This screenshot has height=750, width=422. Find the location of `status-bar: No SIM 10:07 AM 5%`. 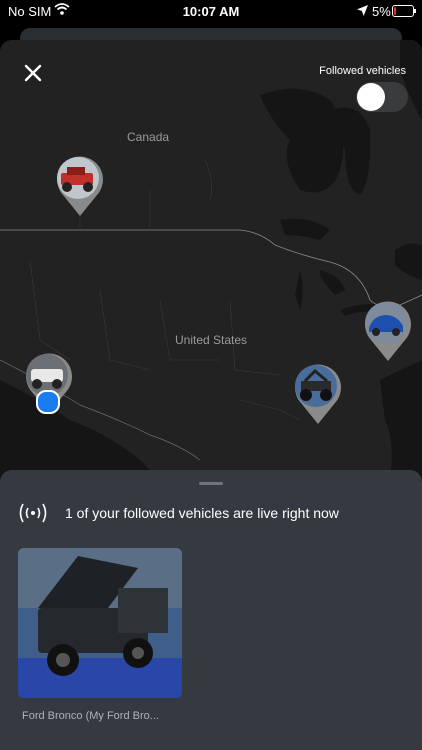

status-bar: No SIM 10:07 AM 5% is located at coordinates (211, 11).